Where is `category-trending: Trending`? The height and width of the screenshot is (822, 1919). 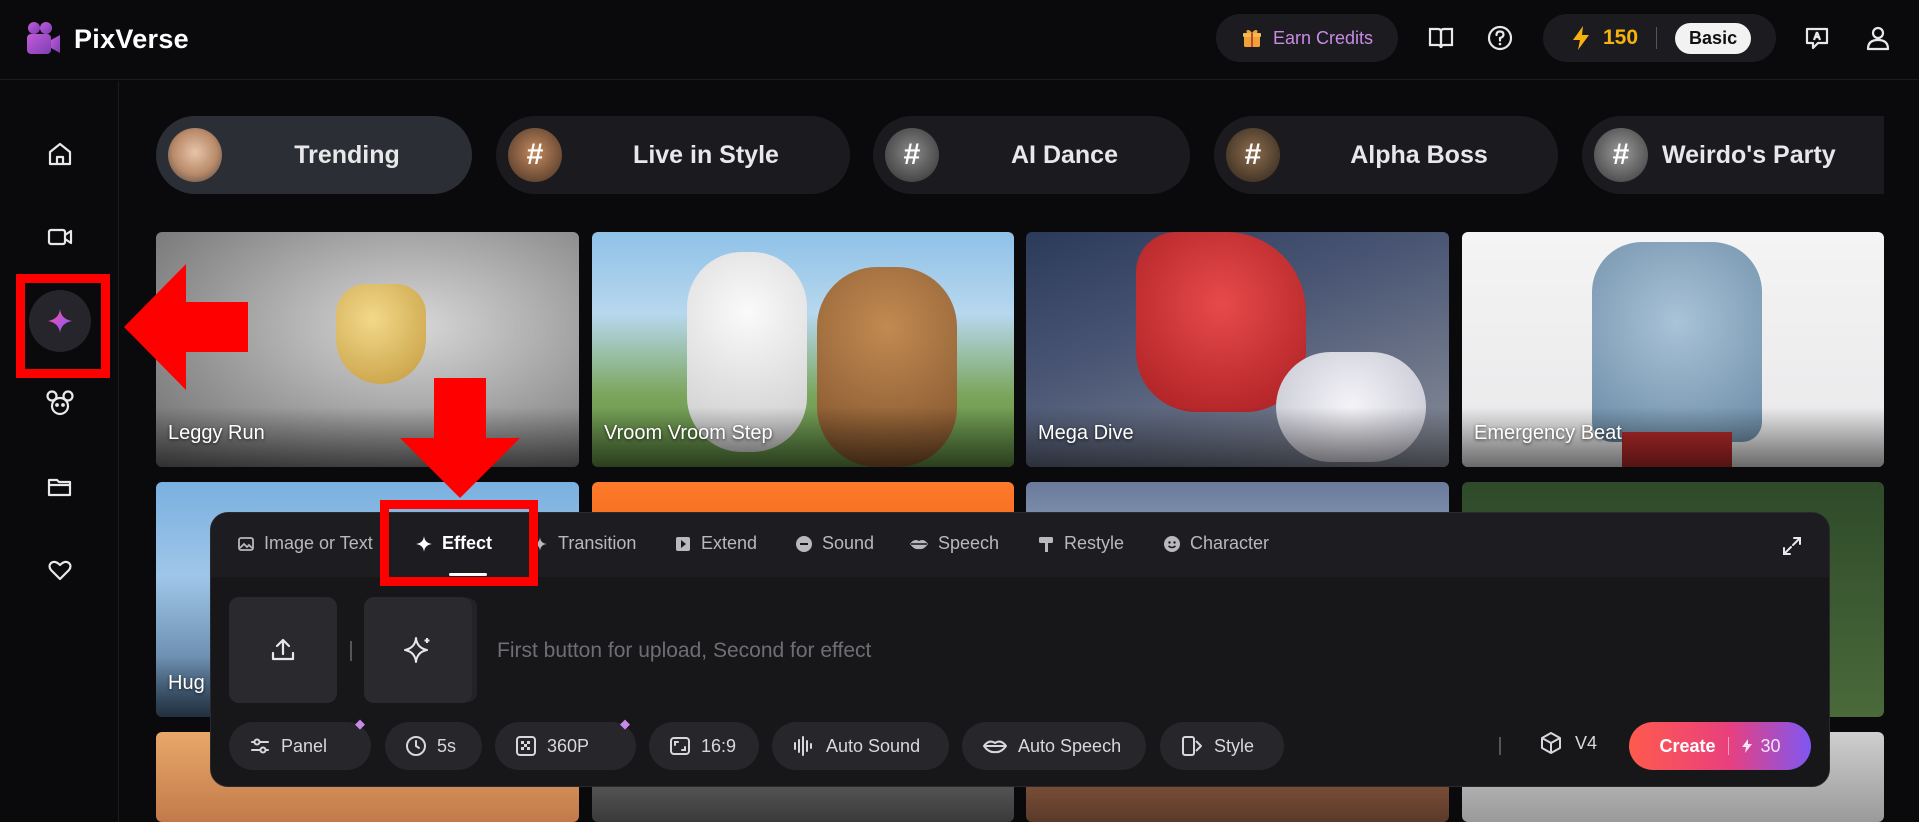
category-trending: Trending is located at coordinates (314, 155).